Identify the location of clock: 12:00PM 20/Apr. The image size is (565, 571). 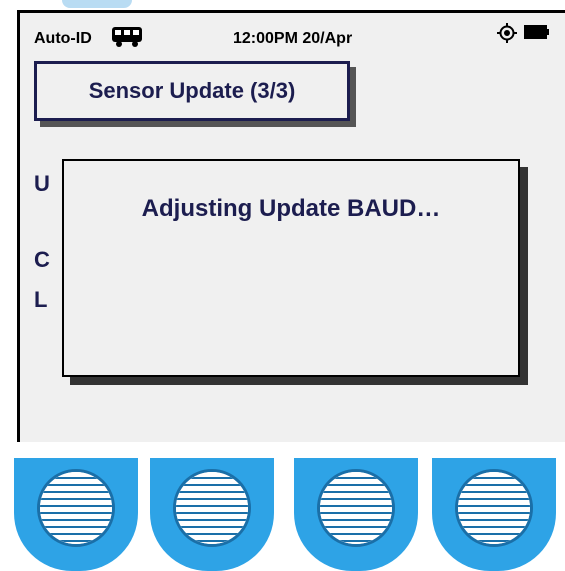
(293, 38).